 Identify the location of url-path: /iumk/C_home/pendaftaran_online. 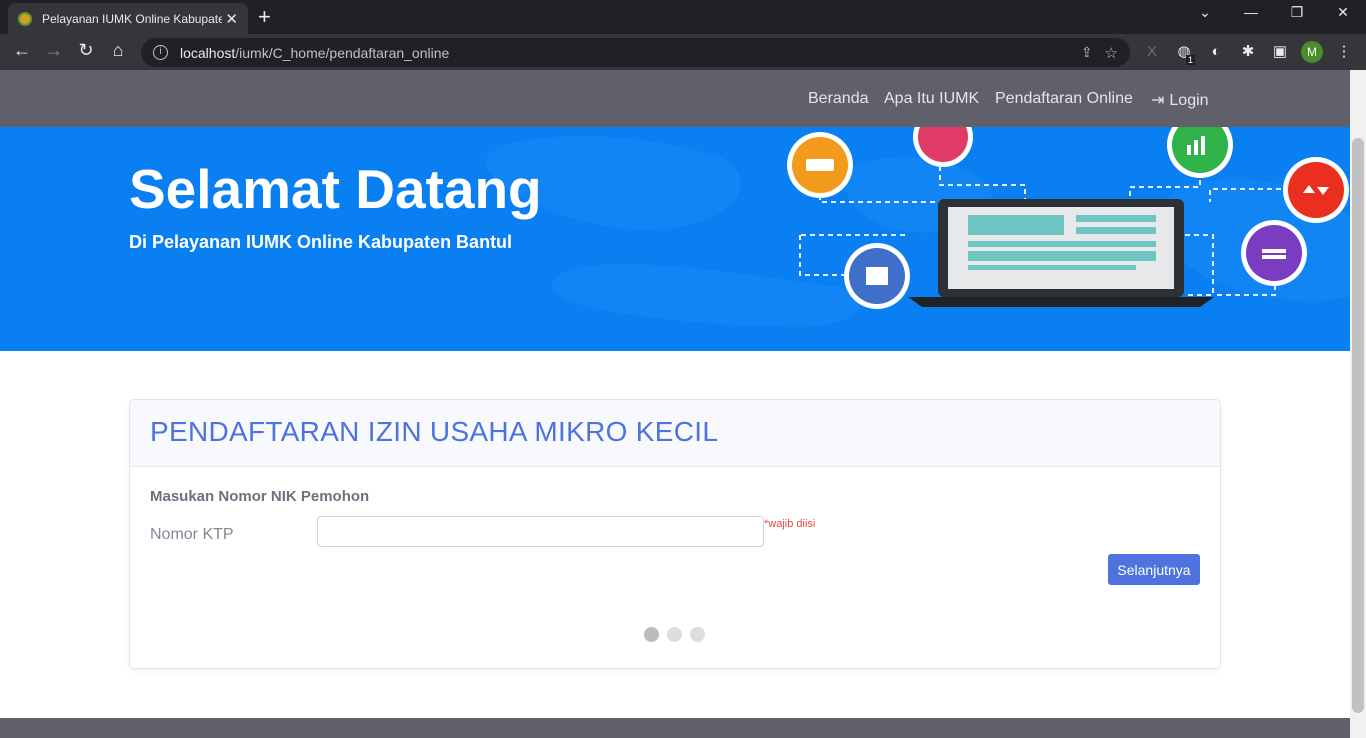
(342, 52).